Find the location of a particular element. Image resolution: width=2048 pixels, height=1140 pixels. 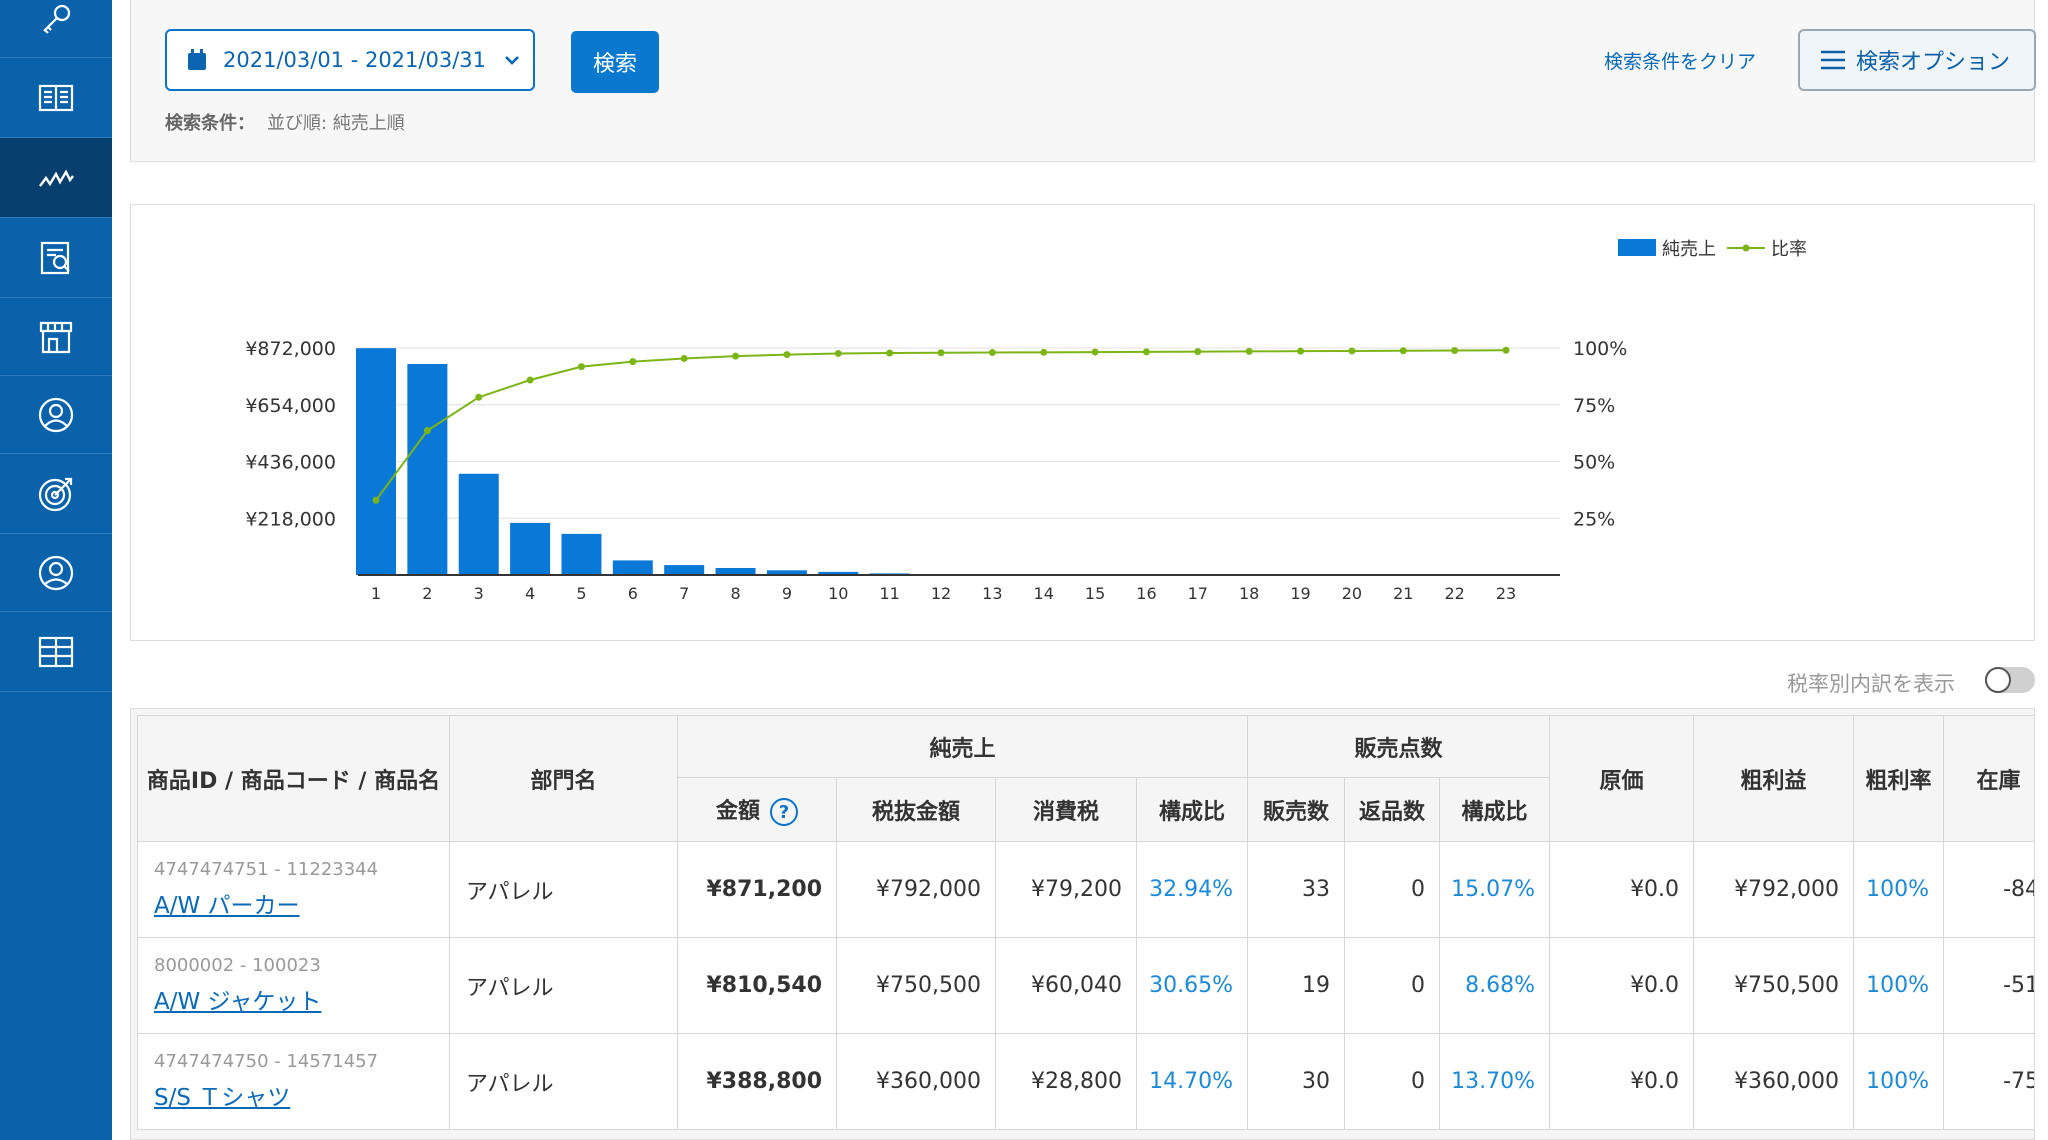

sold-cell: 19 is located at coordinates (1296, 985).